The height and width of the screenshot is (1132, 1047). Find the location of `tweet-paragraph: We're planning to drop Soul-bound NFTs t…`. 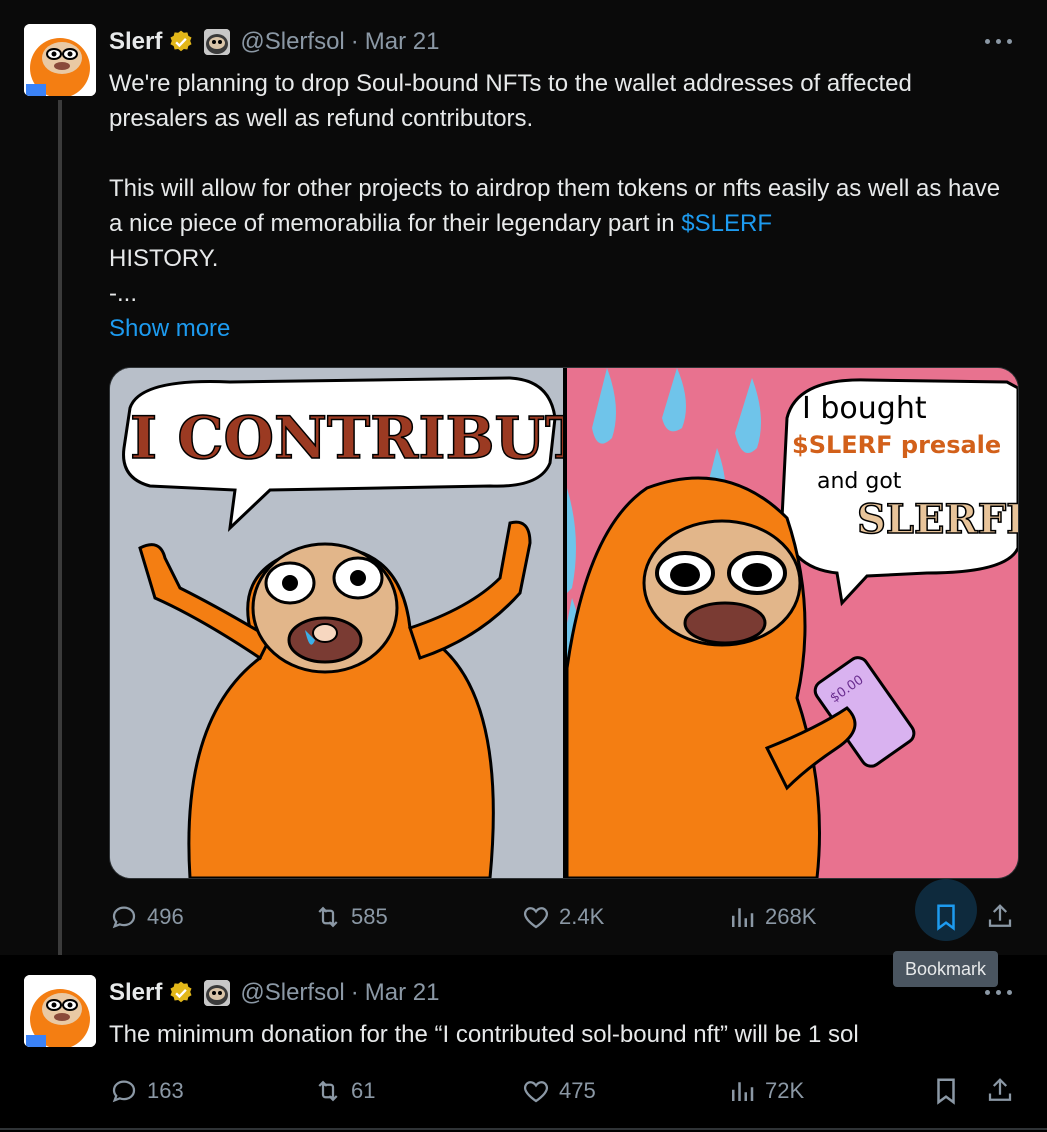

tweet-paragraph: We're planning to drop Soul-bound NFTs t… is located at coordinates (510, 101).